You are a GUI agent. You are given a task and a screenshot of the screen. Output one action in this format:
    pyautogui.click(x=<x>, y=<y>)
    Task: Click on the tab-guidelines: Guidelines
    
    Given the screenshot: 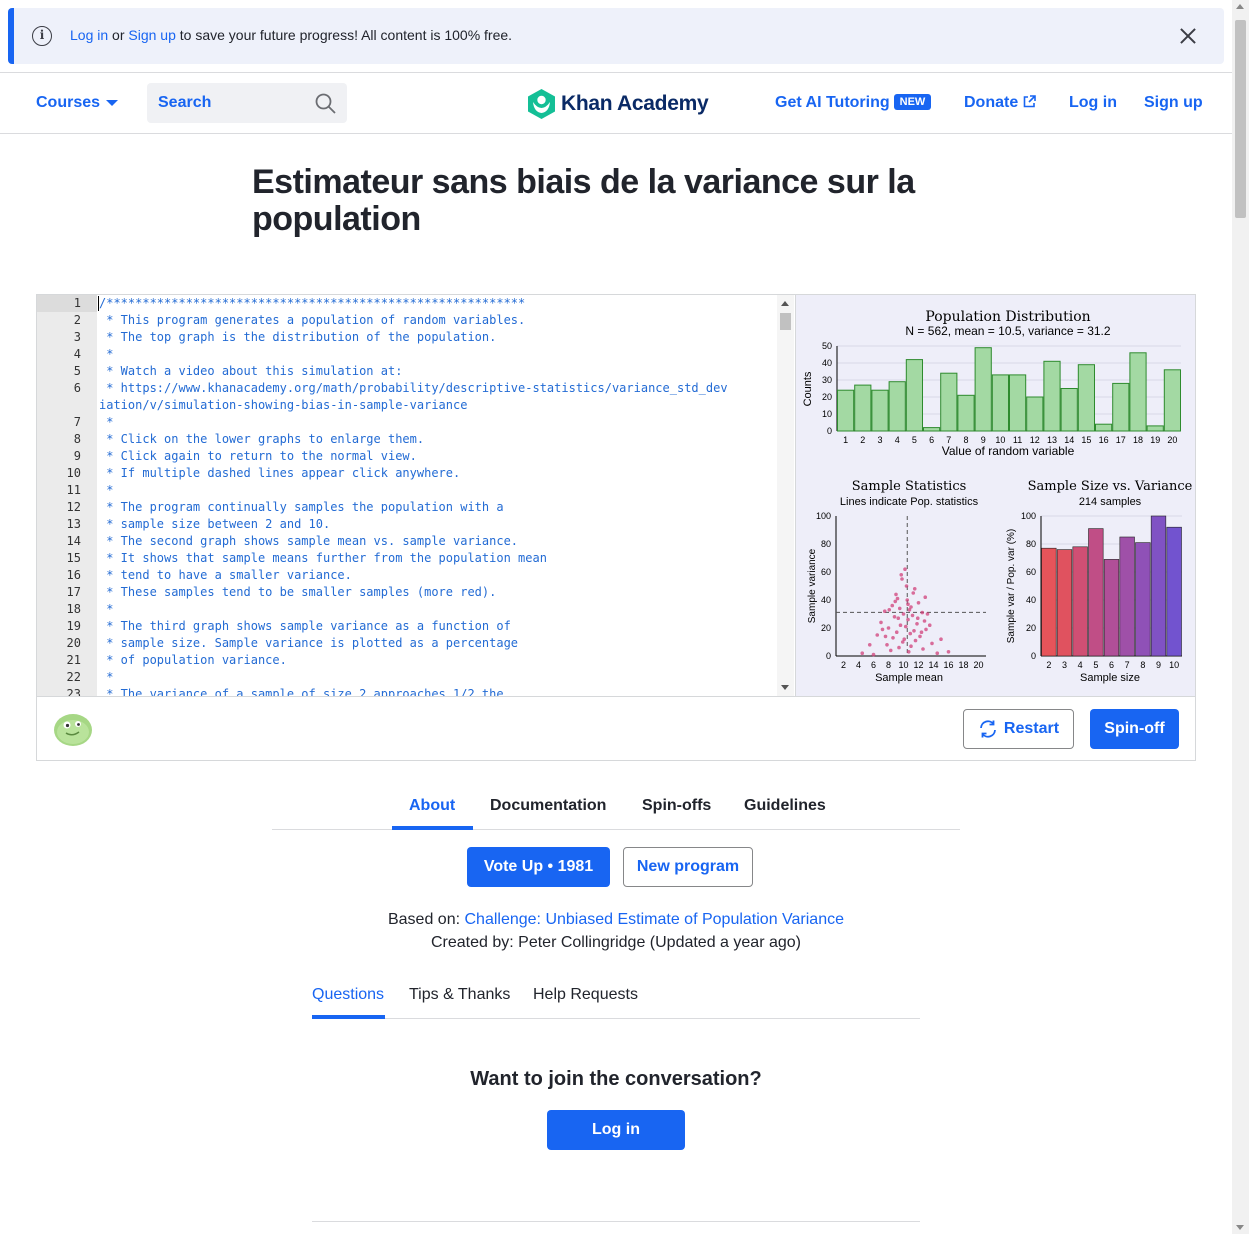 What is the action you would take?
    pyautogui.click(x=785, y=806)
    